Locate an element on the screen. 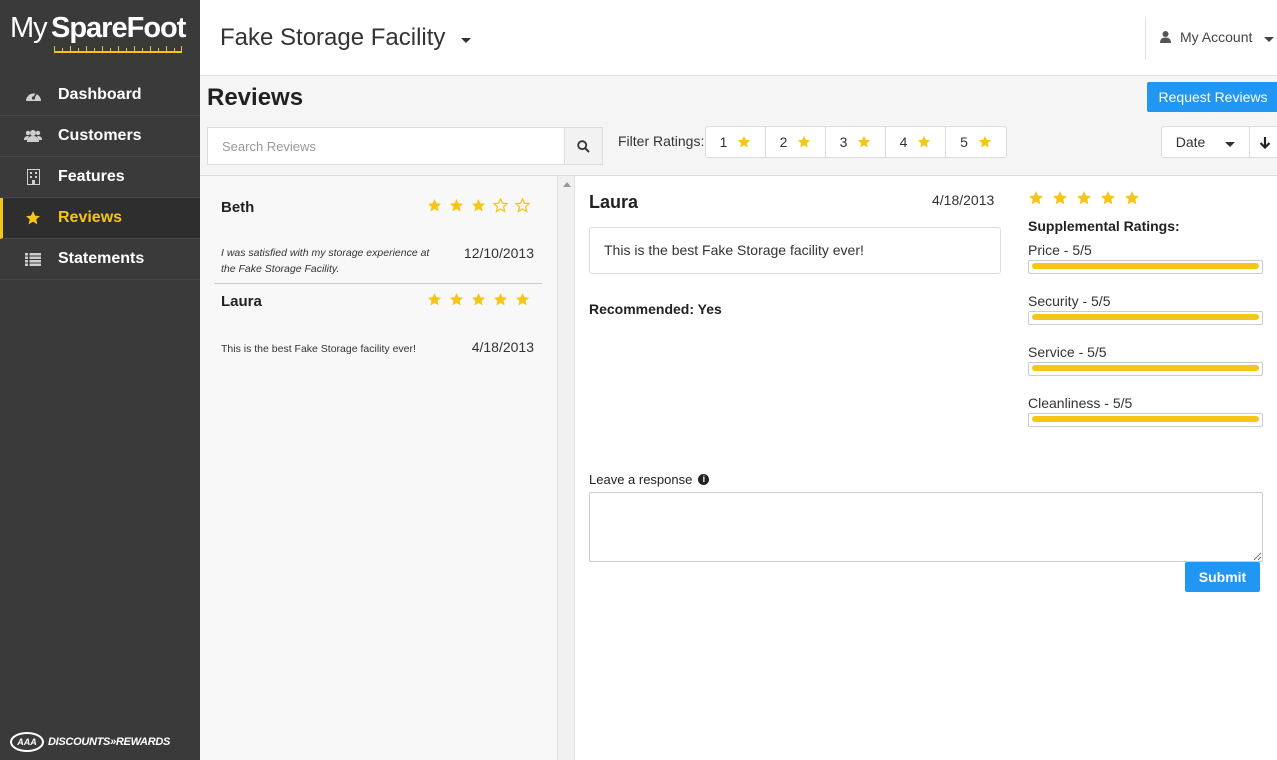  search-box is located at coordinates (405, 146).